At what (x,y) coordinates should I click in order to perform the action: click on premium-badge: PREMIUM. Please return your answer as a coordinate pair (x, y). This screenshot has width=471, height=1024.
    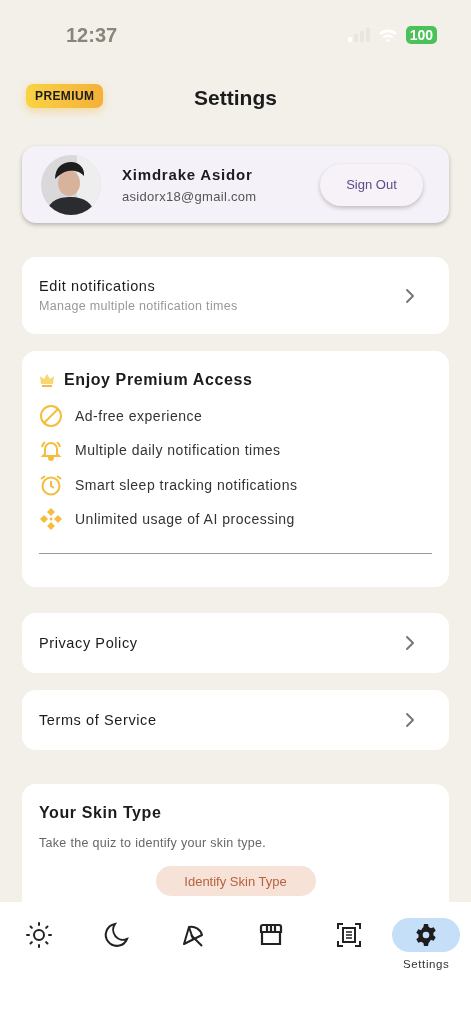
    Looking at the image, I should click on (65, 96).